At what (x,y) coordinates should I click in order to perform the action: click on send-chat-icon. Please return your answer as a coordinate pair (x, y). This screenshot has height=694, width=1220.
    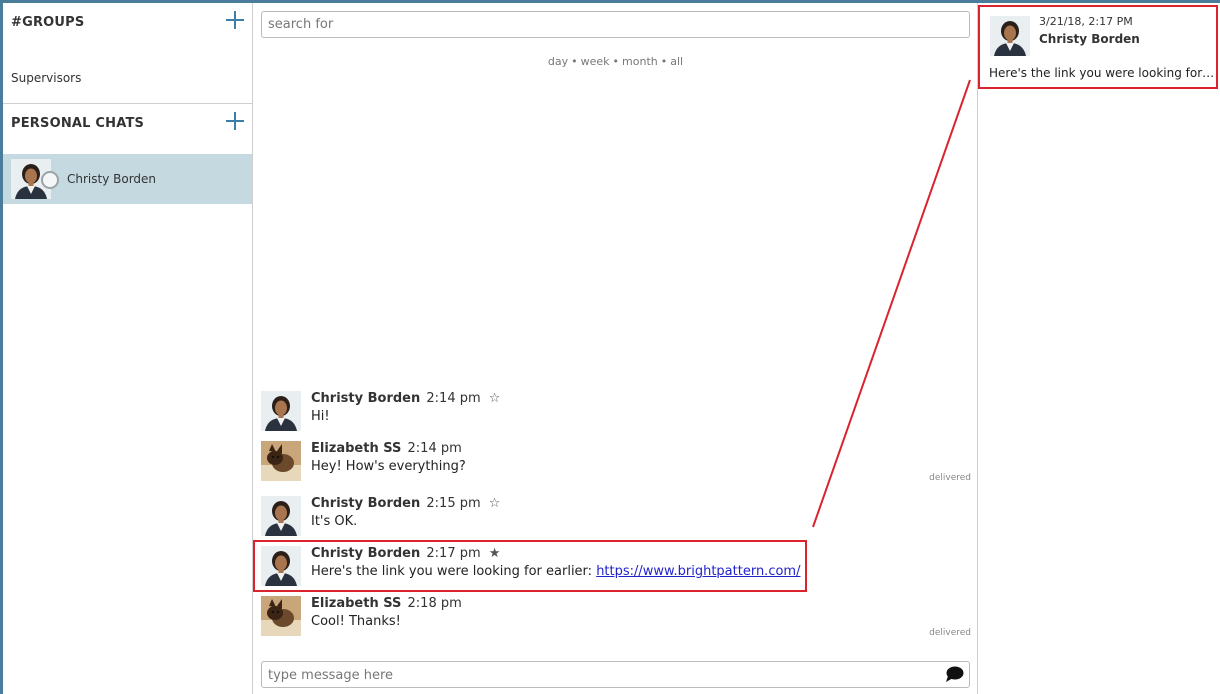
    Looking at the image, I should click on (955, 674).